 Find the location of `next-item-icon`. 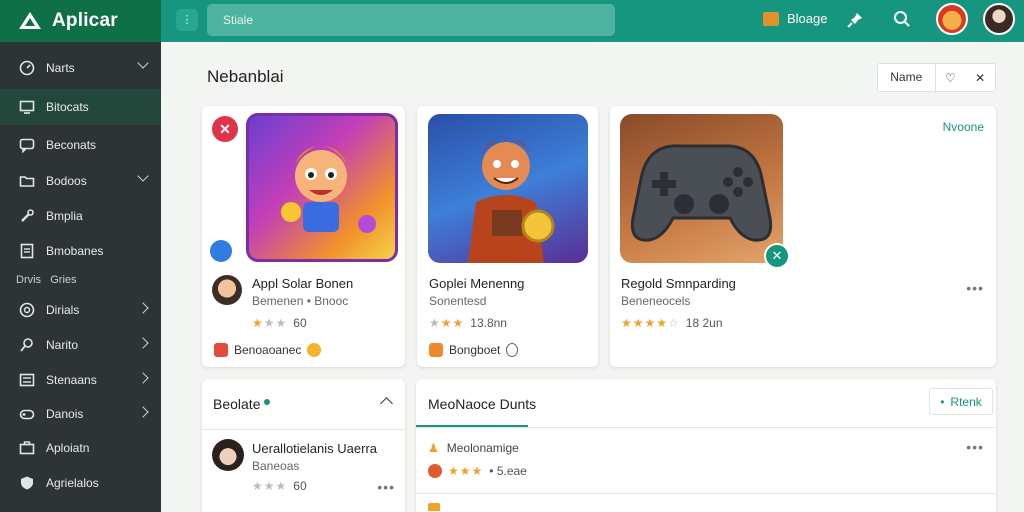

next-item-icon is located at coordinates (434, 507).